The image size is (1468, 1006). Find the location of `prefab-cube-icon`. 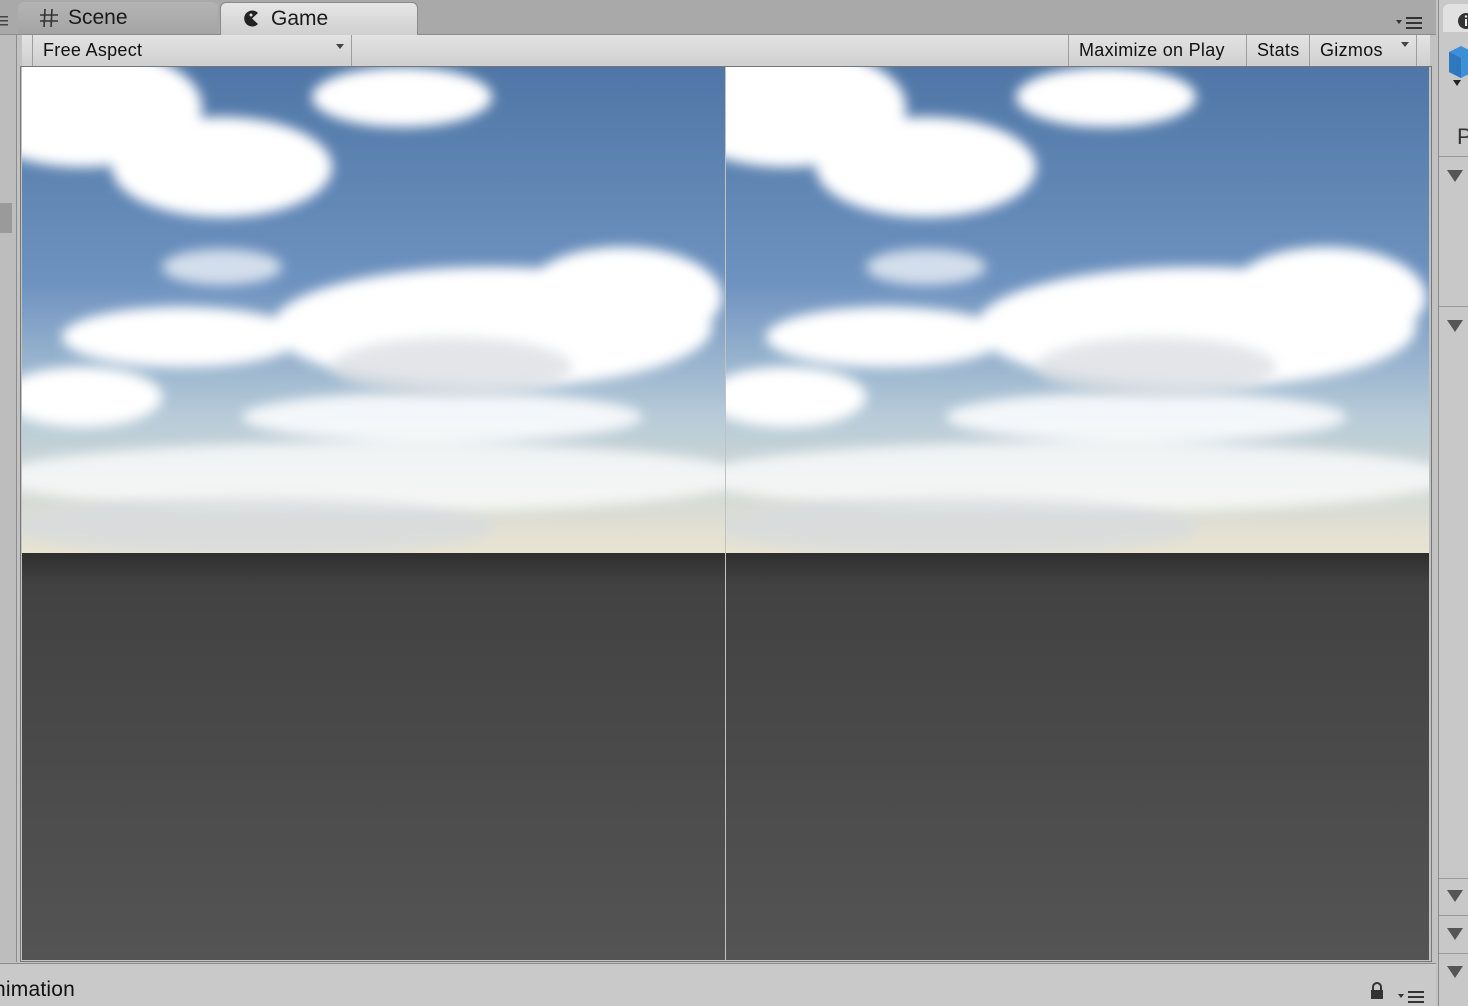

prefab-cube-icon is located at coordinates (1458, 66).